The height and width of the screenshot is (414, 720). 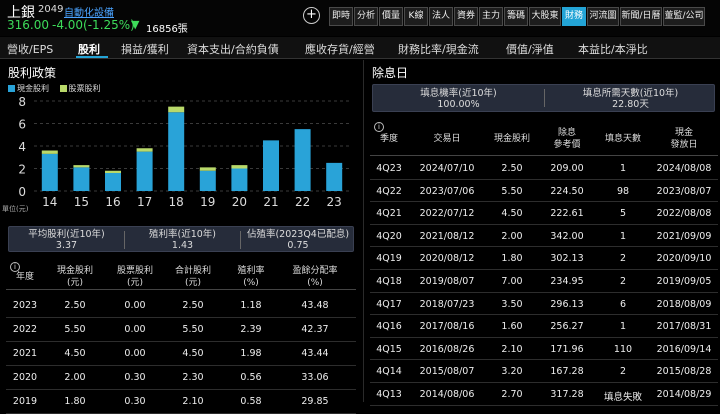 What do you see at coordinates (22, 170) in the screenshot?
I see `y-tick-label: 2` at bounding box center [22, 170].